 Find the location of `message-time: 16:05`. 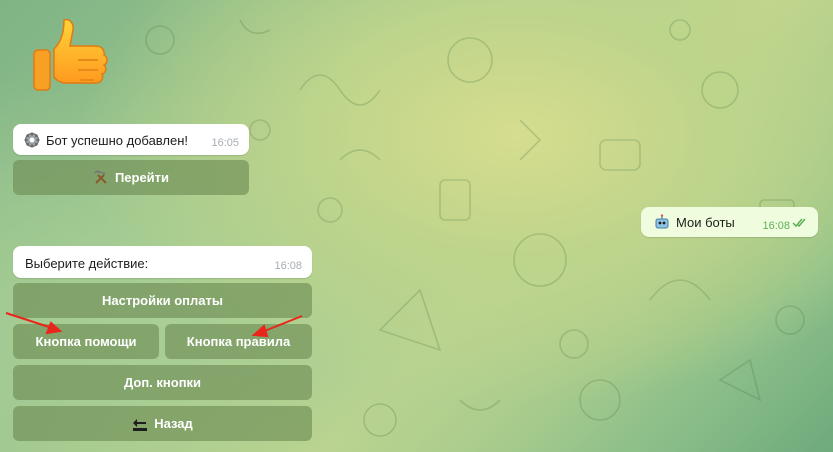

message-time: 16:05 is located at coordinates (225, 143).